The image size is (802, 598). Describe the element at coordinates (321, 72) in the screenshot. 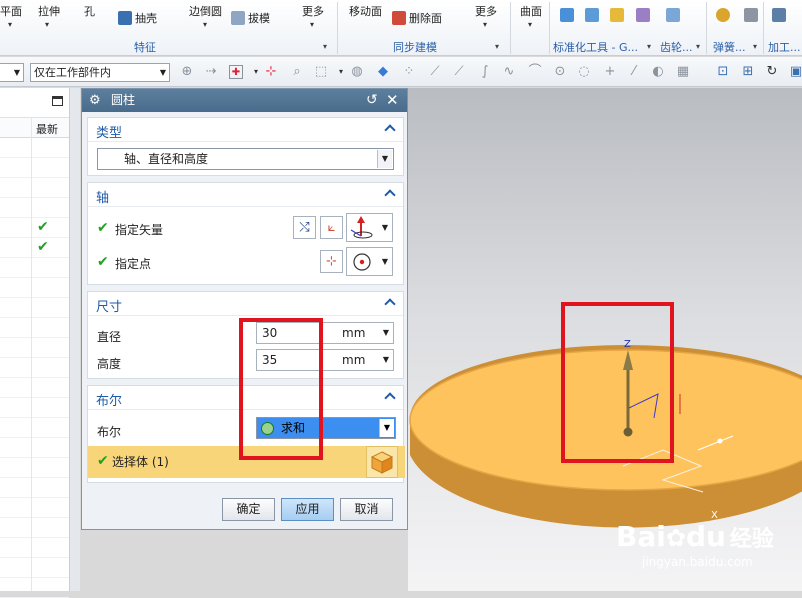

I see `rectangle-select-icon: ⬚` at that location.